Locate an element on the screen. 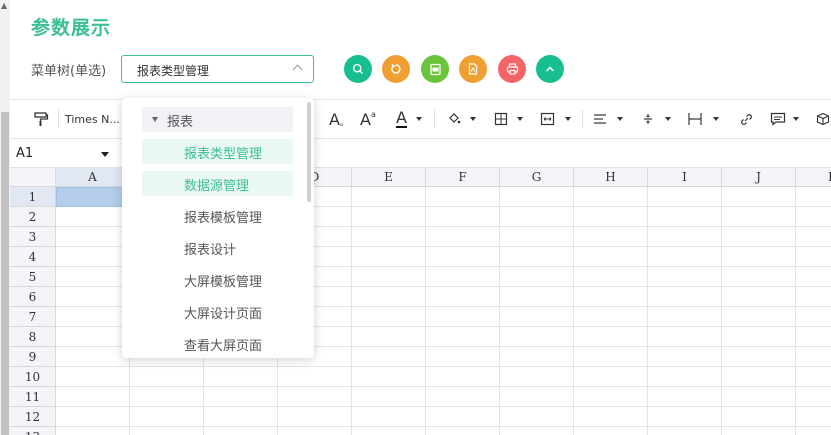  tree-item: 数据源管理 is located at coordinates (217, 183).